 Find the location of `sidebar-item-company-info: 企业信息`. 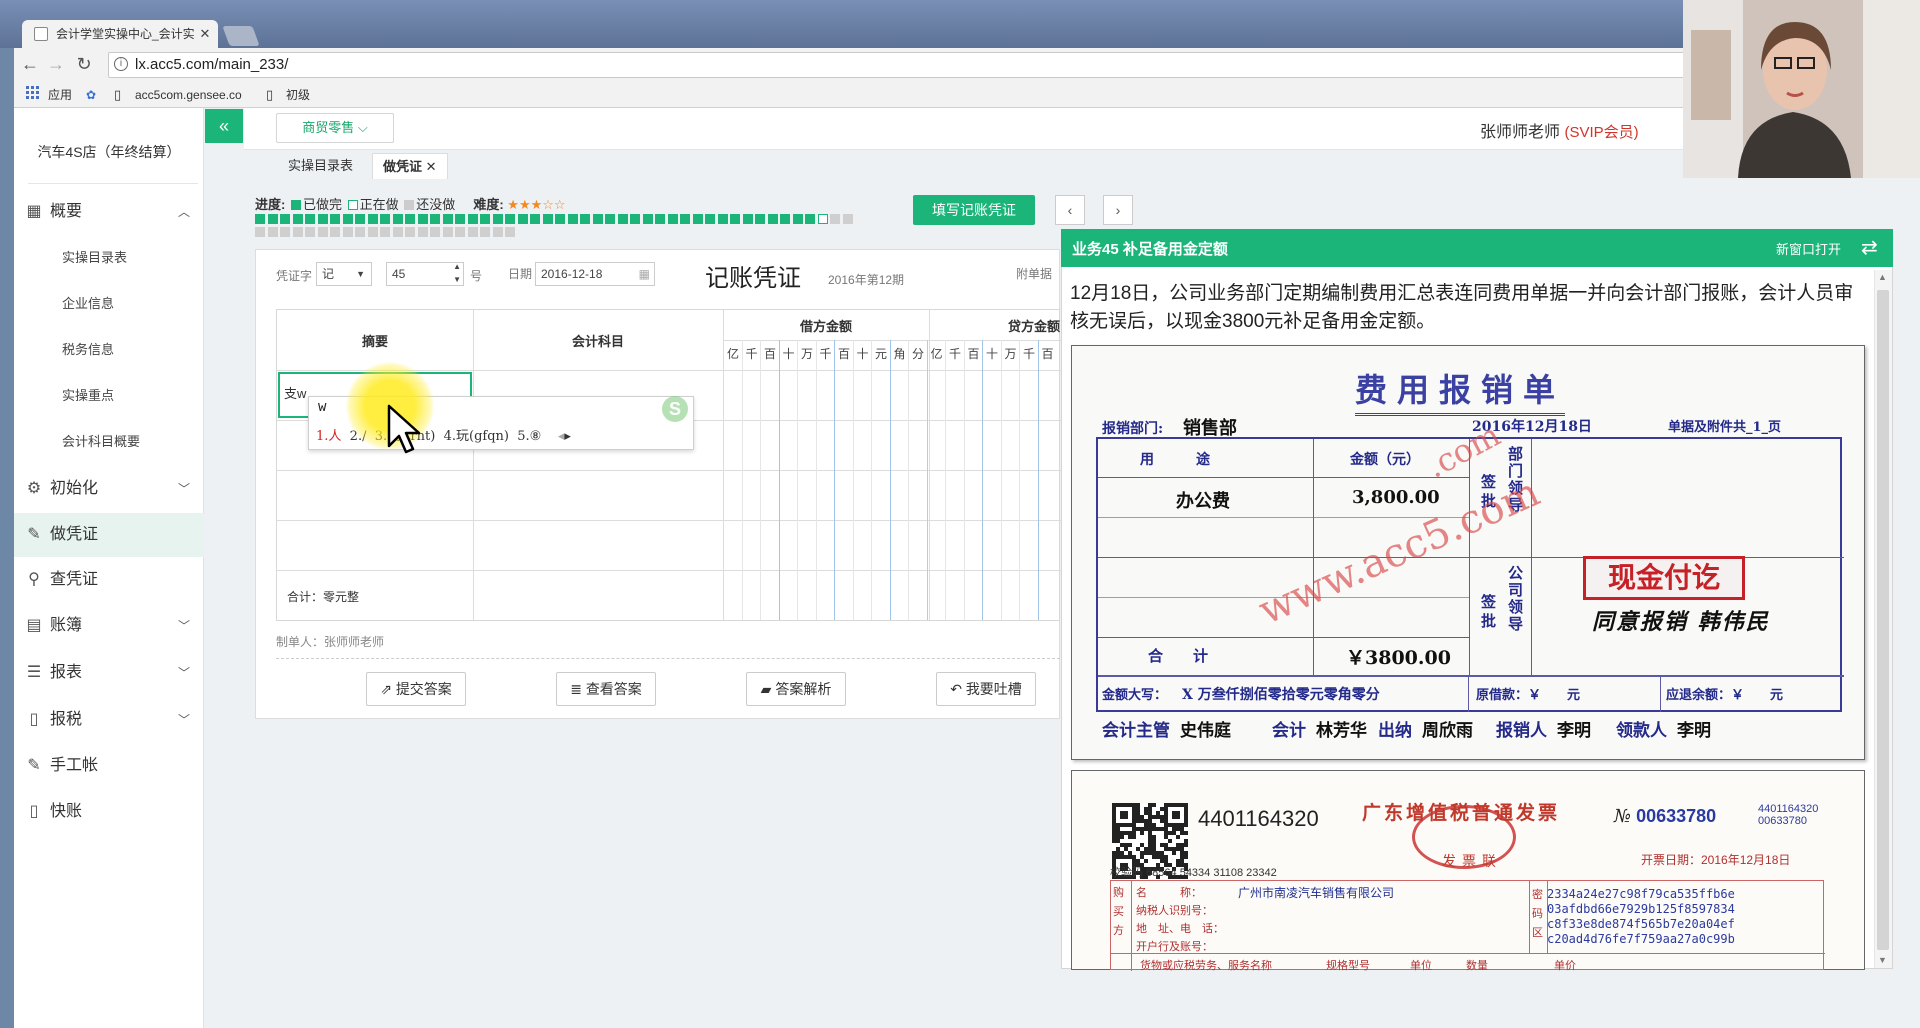

sidebar-item-company-info: 企业信息 is located at coordinates (109, 304).